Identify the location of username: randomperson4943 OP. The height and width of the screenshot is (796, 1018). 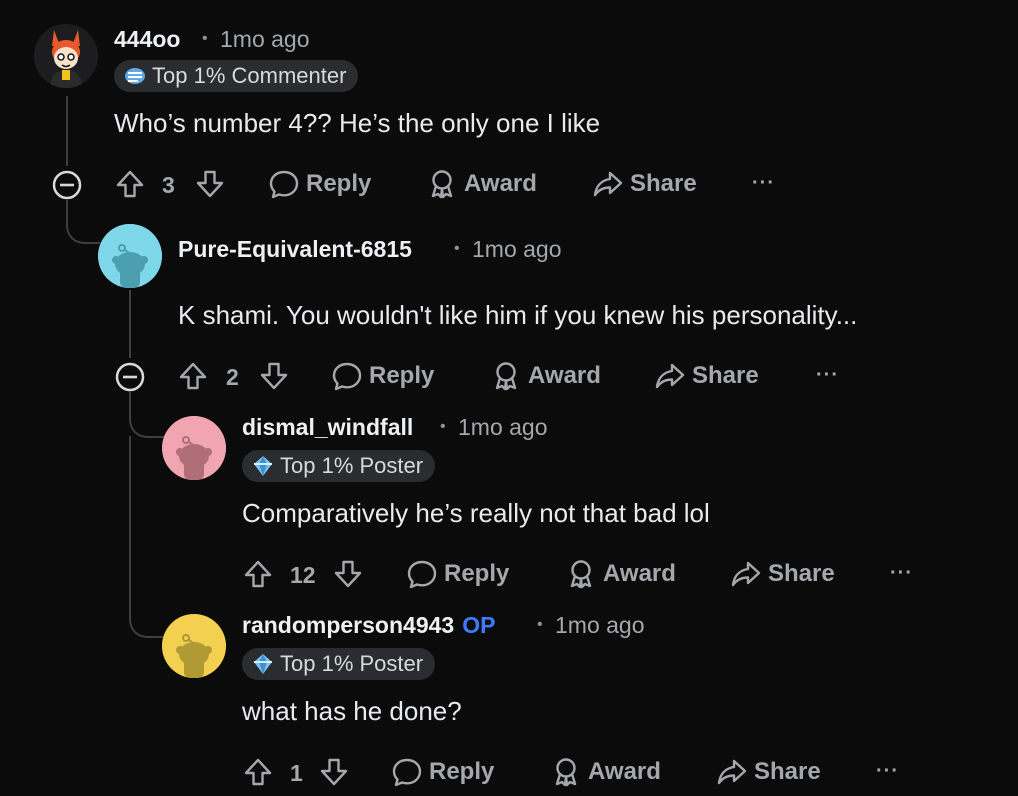
(368, 625).